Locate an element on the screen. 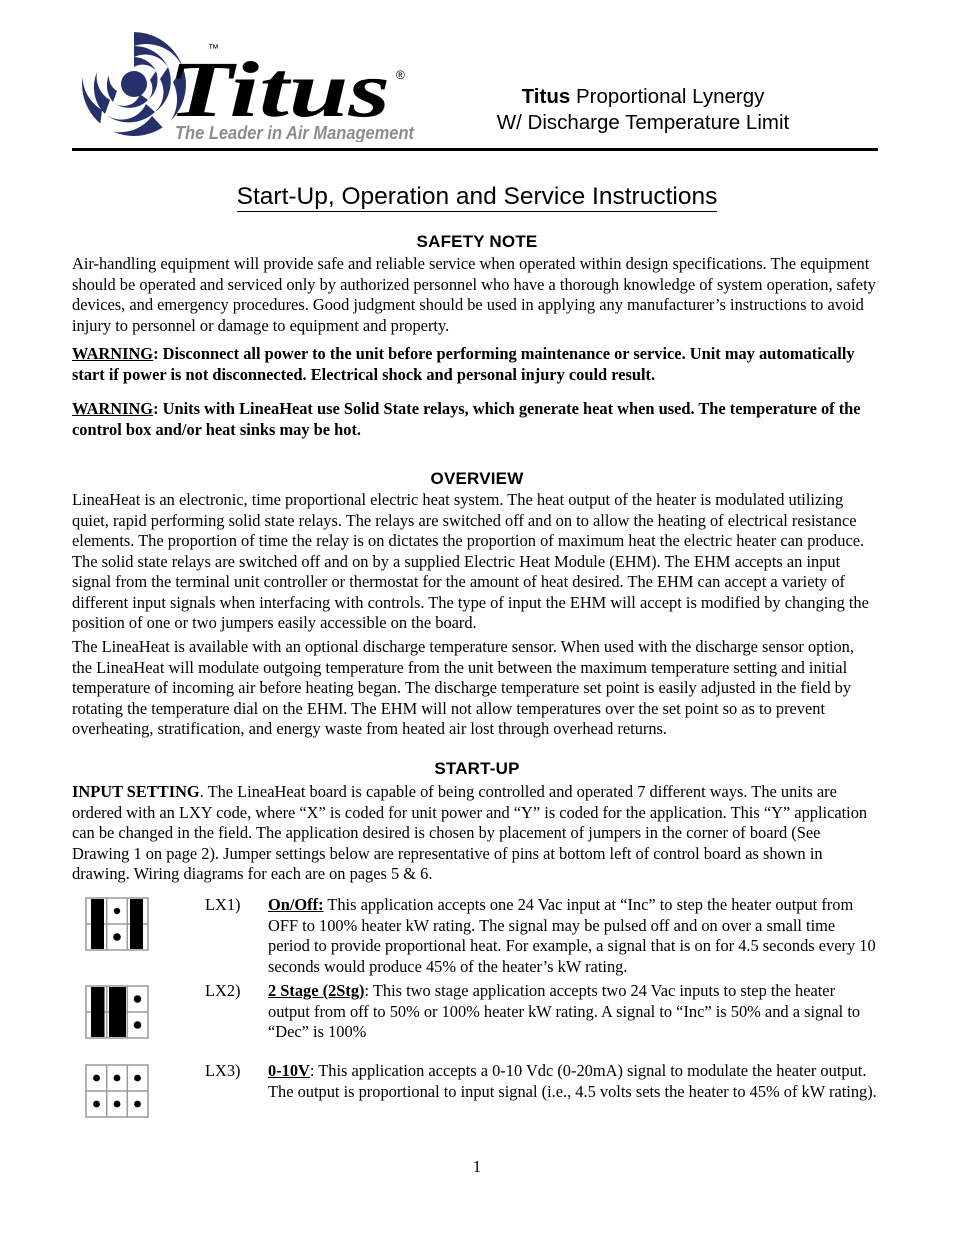 The width and height of the screenshot is (954, 1235). page-number: 1 is located at coordinates (477, 1166).